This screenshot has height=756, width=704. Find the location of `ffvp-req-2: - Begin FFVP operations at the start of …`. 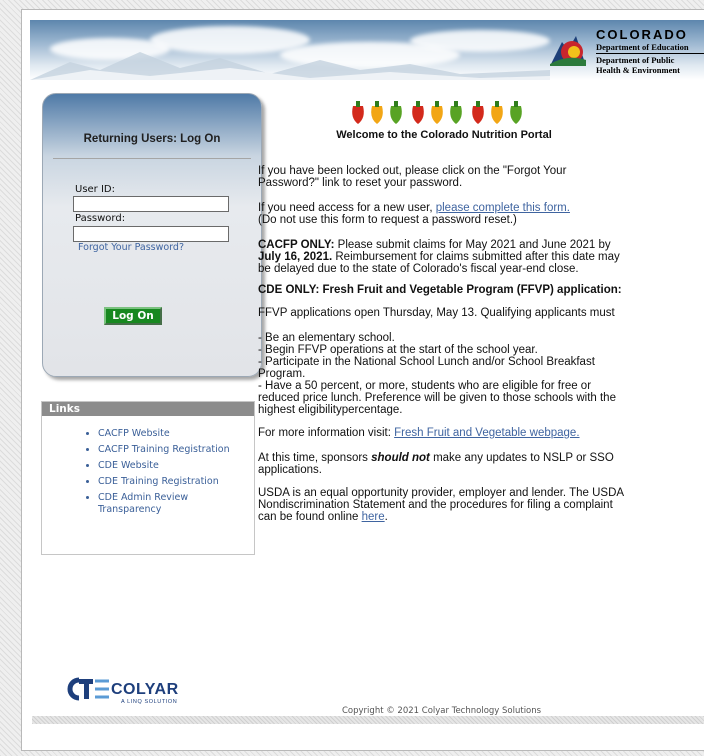

ffvp-req-2: - Begin FFVP operations at the start of … is located at coordinates (398, 350).